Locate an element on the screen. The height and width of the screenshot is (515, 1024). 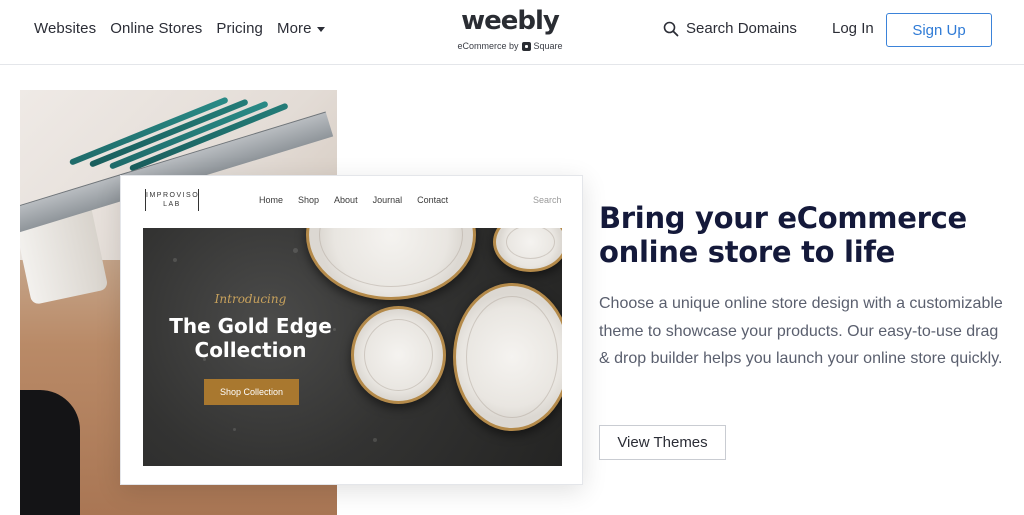
mock-nav-about: About is located at coordinates (346, 200).